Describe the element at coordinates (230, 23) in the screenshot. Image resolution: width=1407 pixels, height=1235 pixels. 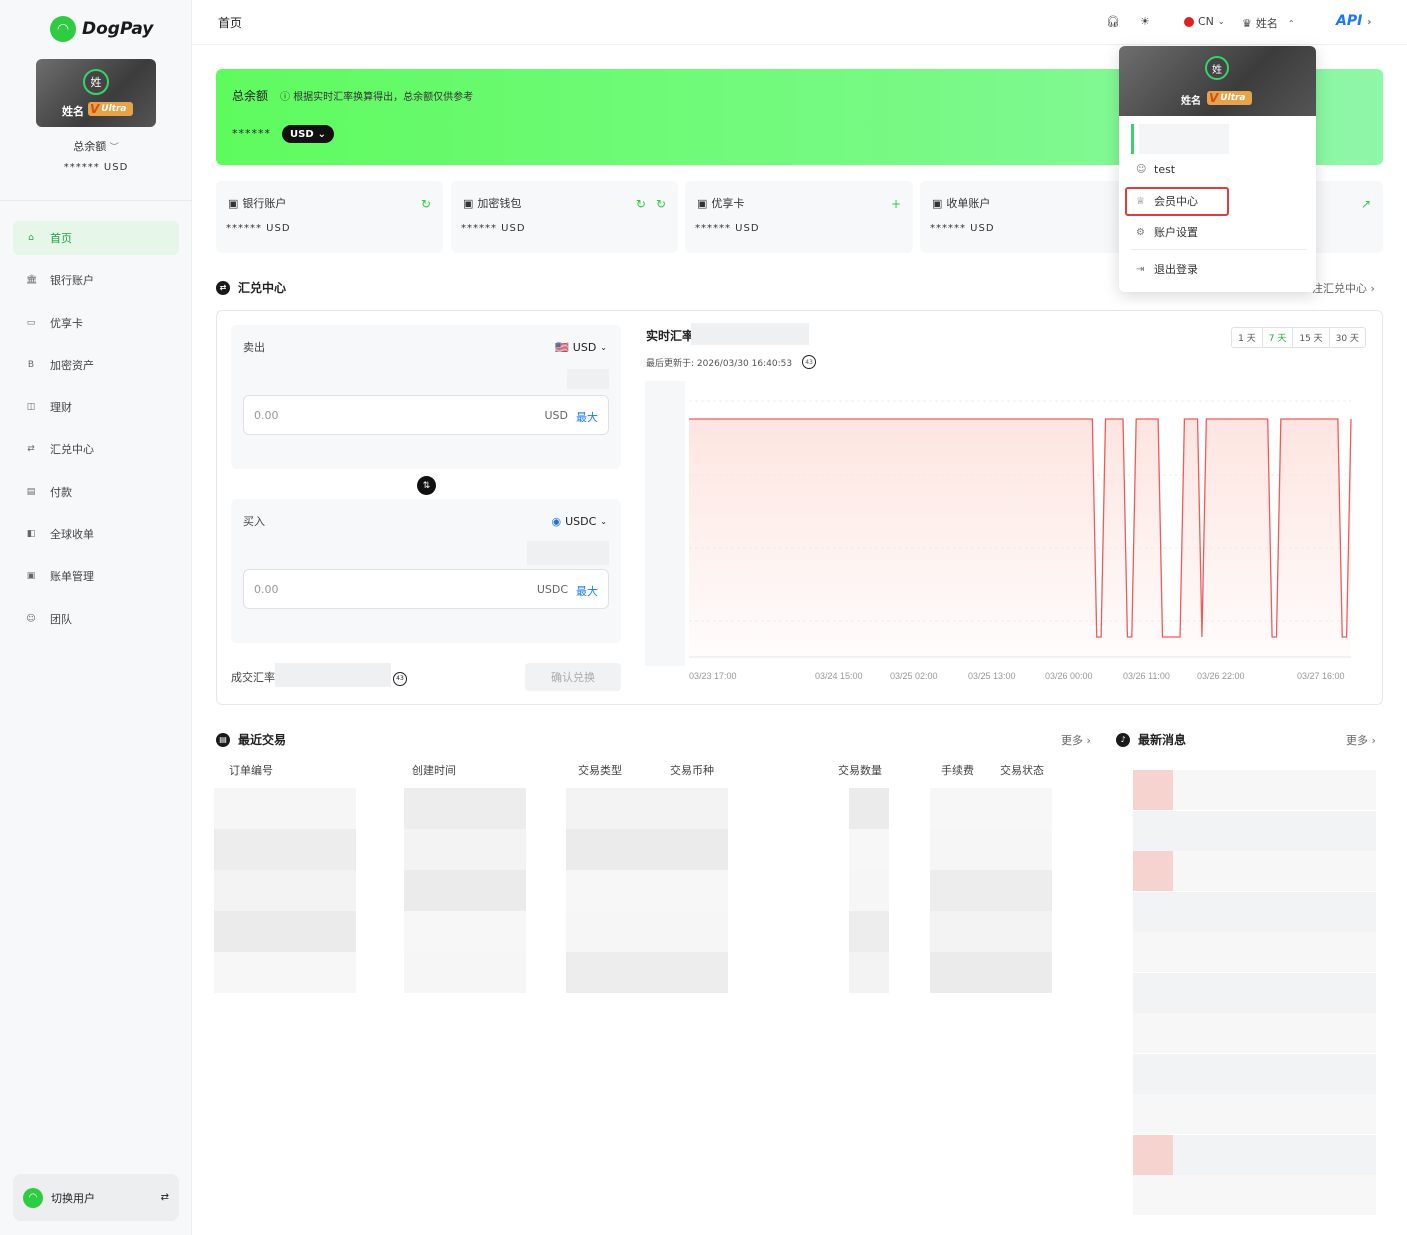
I see `page-title: 首页` at that location.